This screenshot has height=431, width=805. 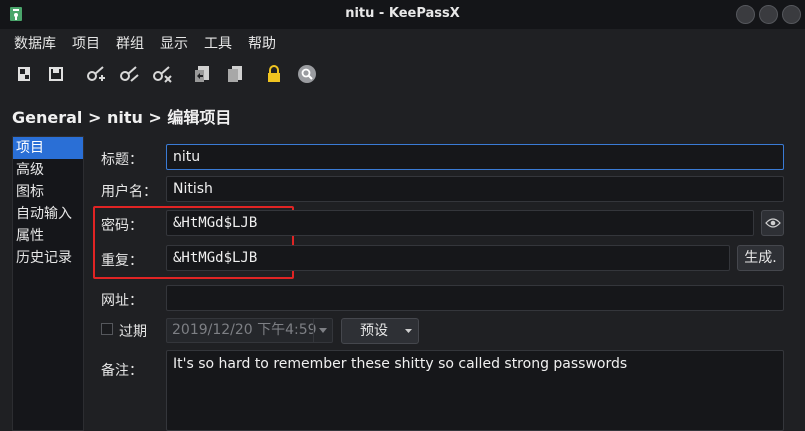 I want to click on presets-dropdown: 预设, so click(x=380, y=331).